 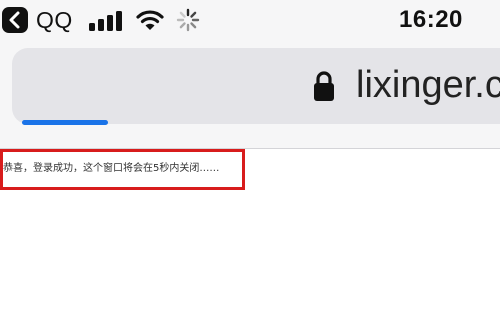 I want to click on page-load-progress, so click(x=261, y=122).